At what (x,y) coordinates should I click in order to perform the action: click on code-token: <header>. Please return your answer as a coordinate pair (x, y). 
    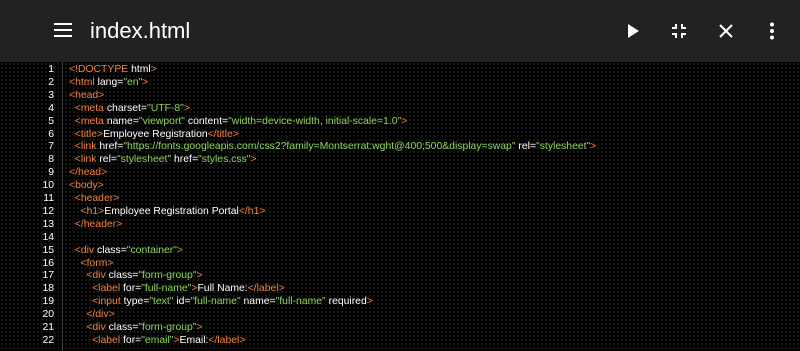
    Looking at the image, I should click on (97, 198).